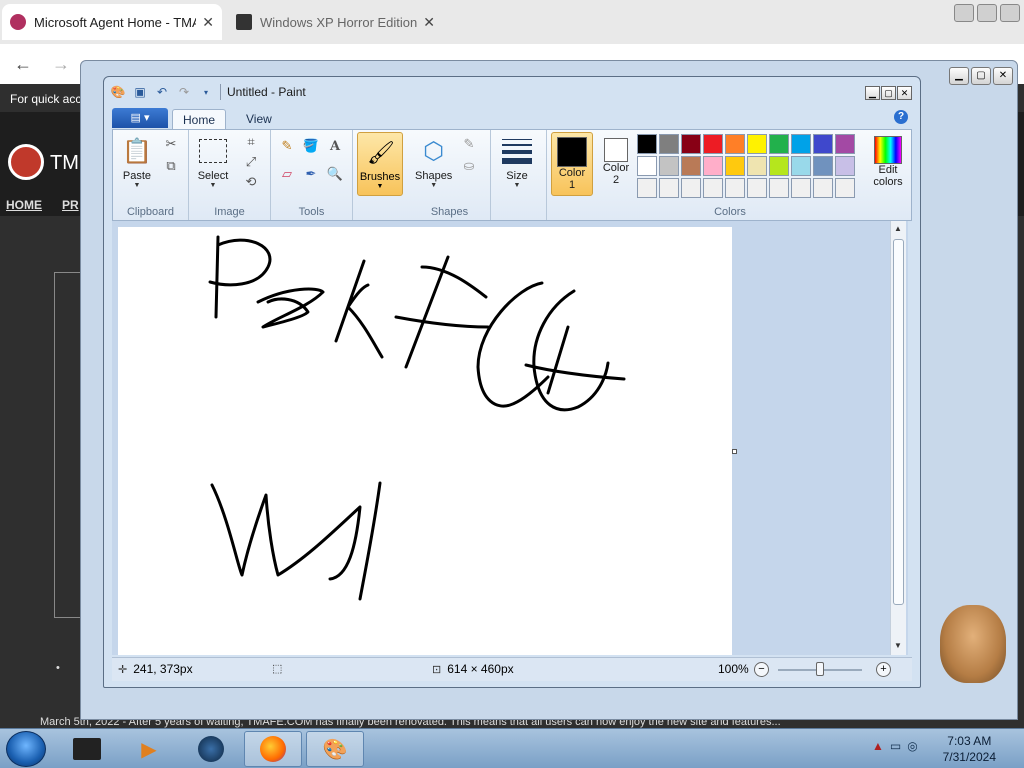  What do you see at coordinates (895, 746) in the screenshot?
I see `network-icon: ▭` at bounding box center [895, 746].